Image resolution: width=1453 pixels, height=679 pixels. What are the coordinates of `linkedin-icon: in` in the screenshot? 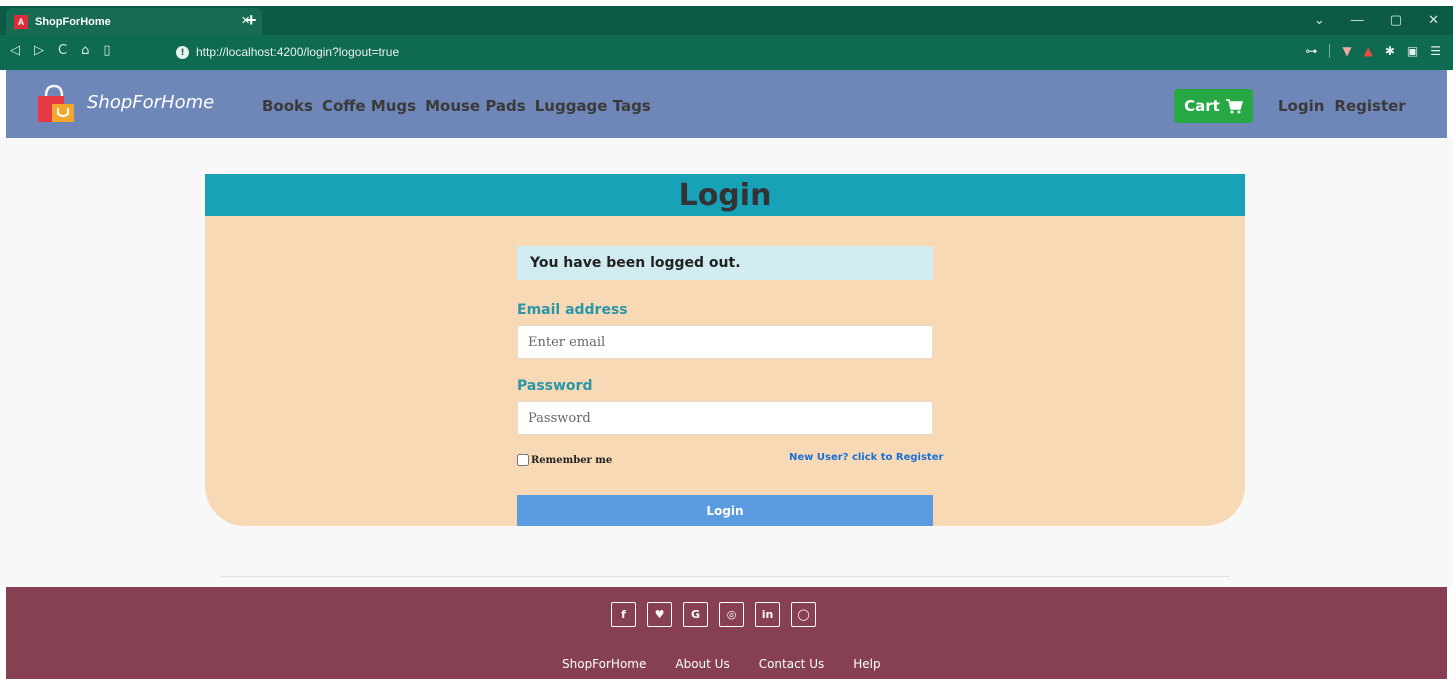 It's located at (767, 614).